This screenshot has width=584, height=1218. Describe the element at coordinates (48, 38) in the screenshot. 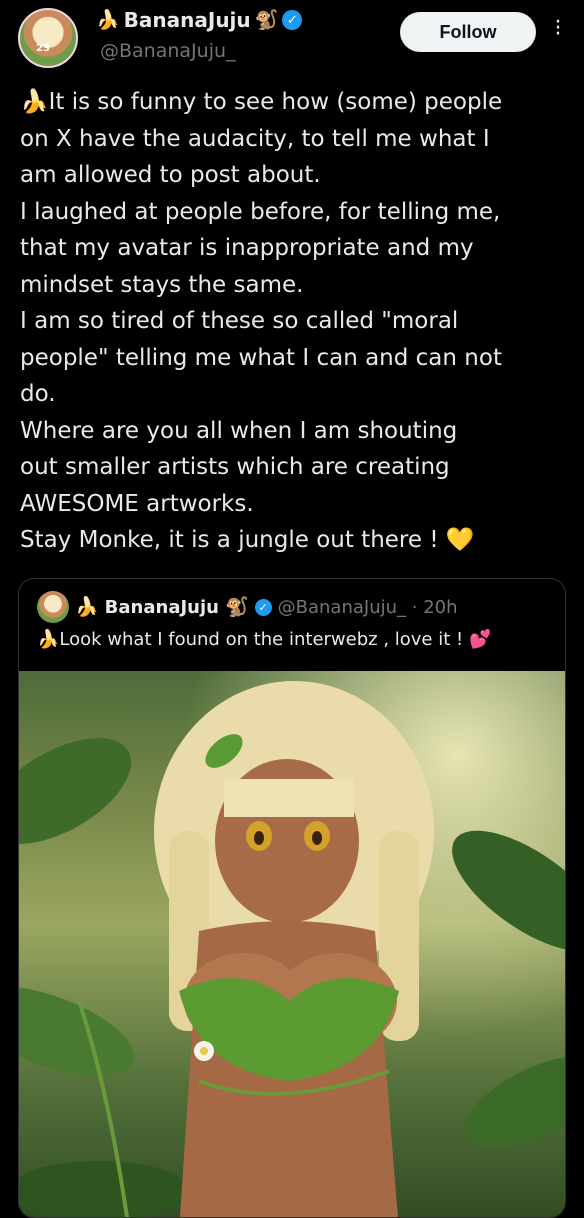

I see `author-avatar: 23` at that location.